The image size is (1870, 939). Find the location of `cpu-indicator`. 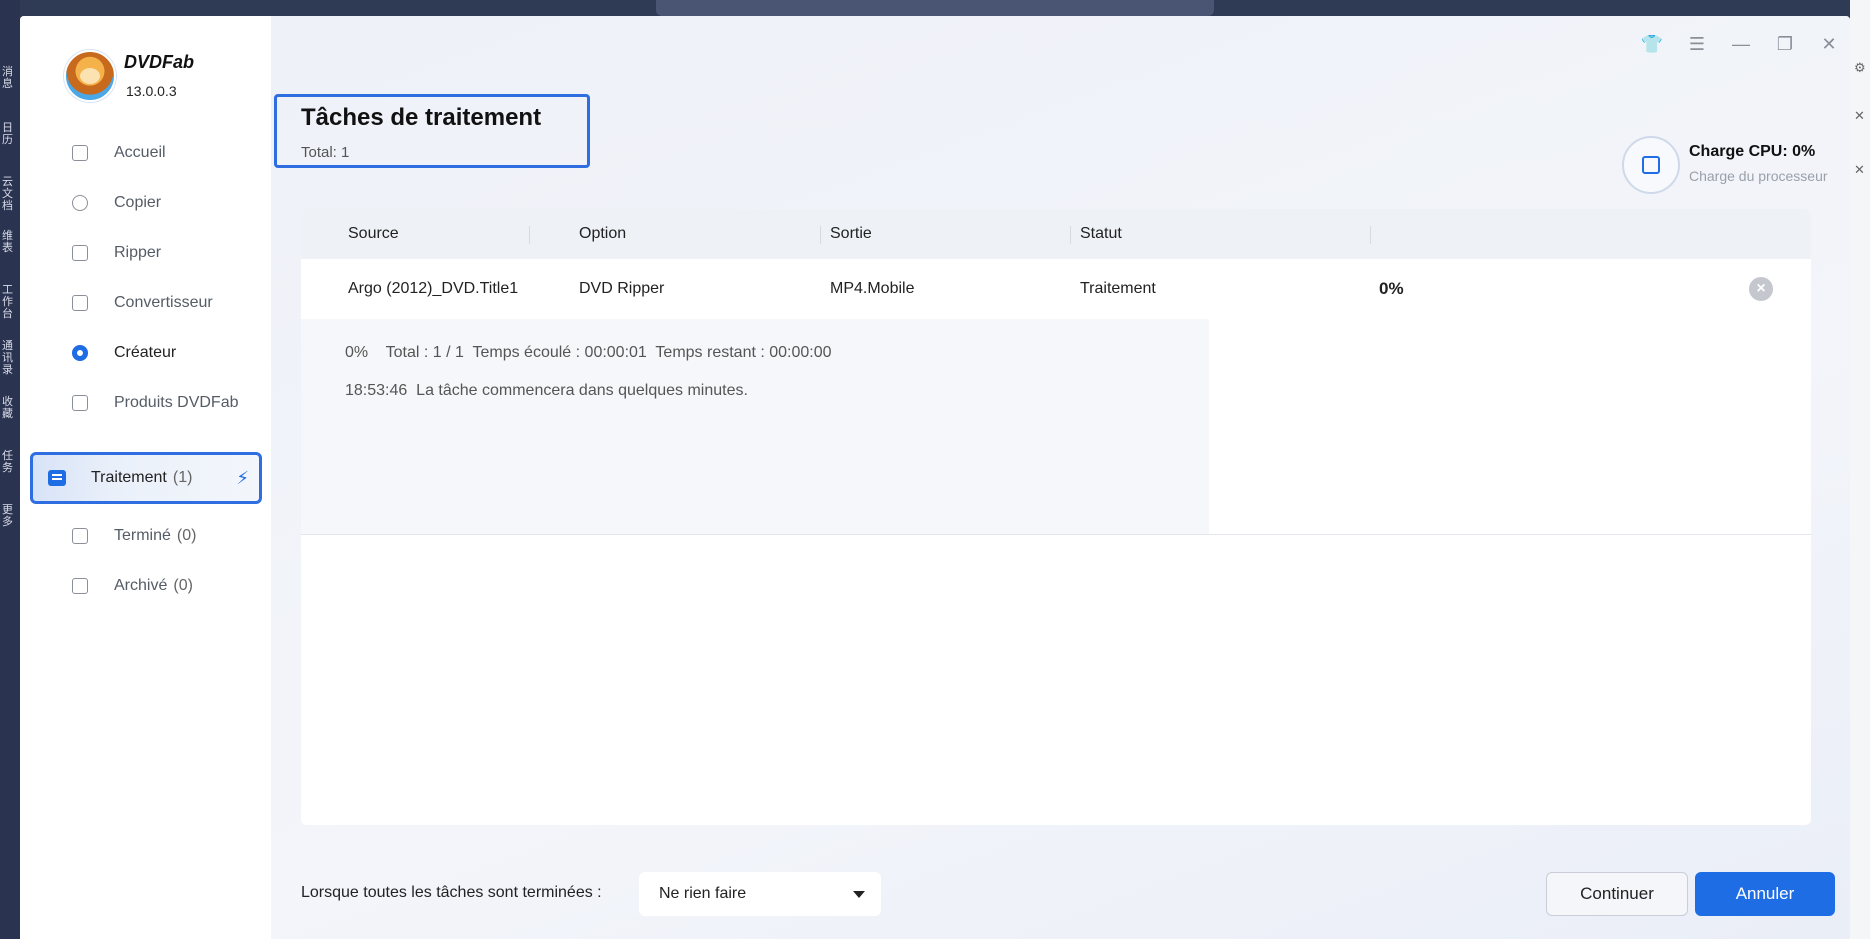

cpu-indicator is located at coordinates (1651, 165).